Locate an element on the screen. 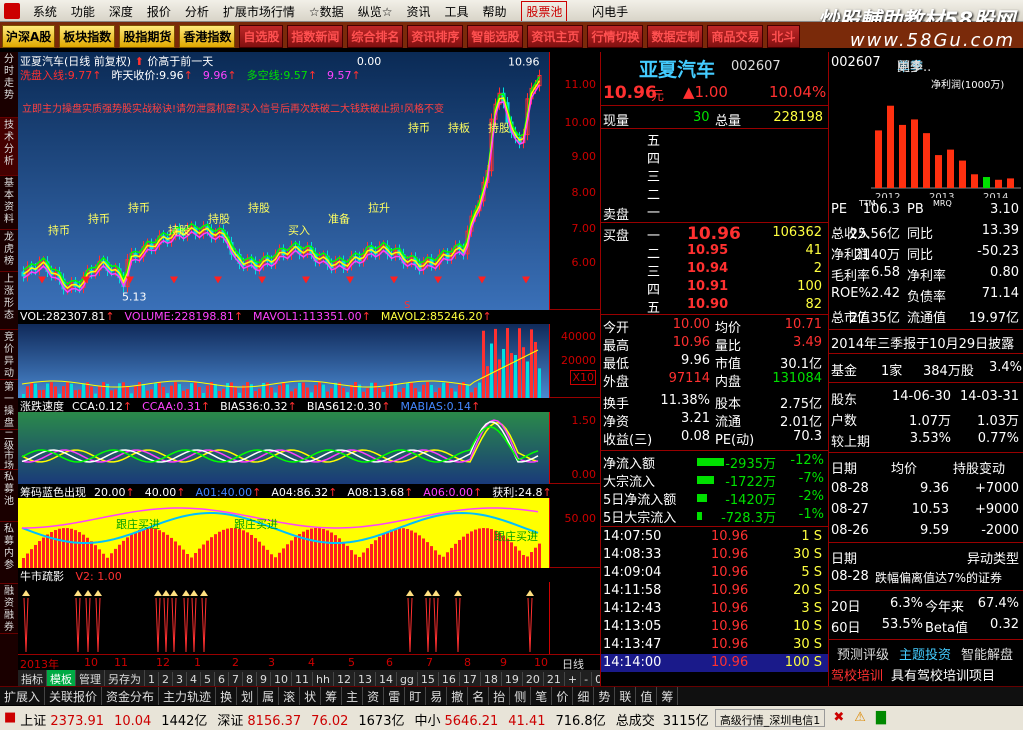 The height and width of the screenshot is (730, 1023). bottom-tab: 14 is located at coordinates (386, 679).